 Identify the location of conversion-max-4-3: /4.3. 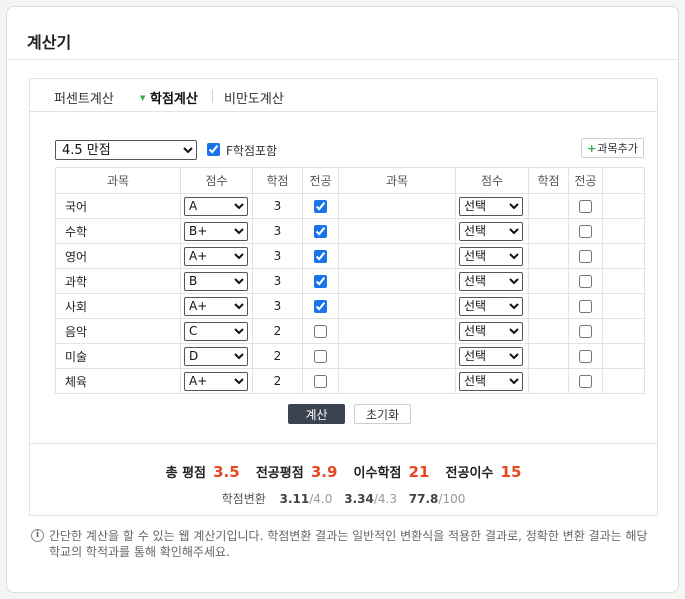
(385, 499).